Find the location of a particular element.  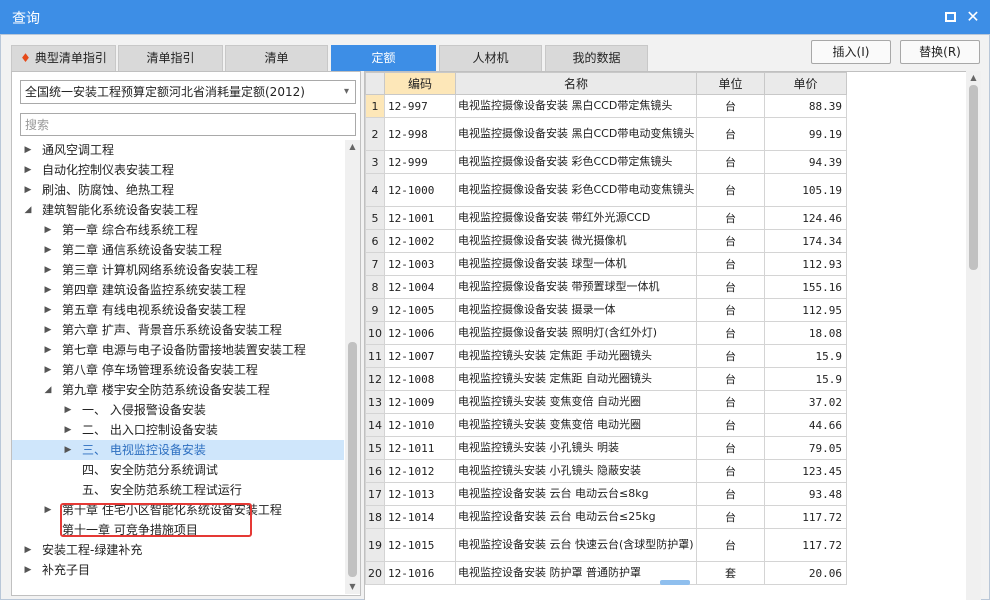

tab-quota: 定额 is located at coordinates (383, 58).